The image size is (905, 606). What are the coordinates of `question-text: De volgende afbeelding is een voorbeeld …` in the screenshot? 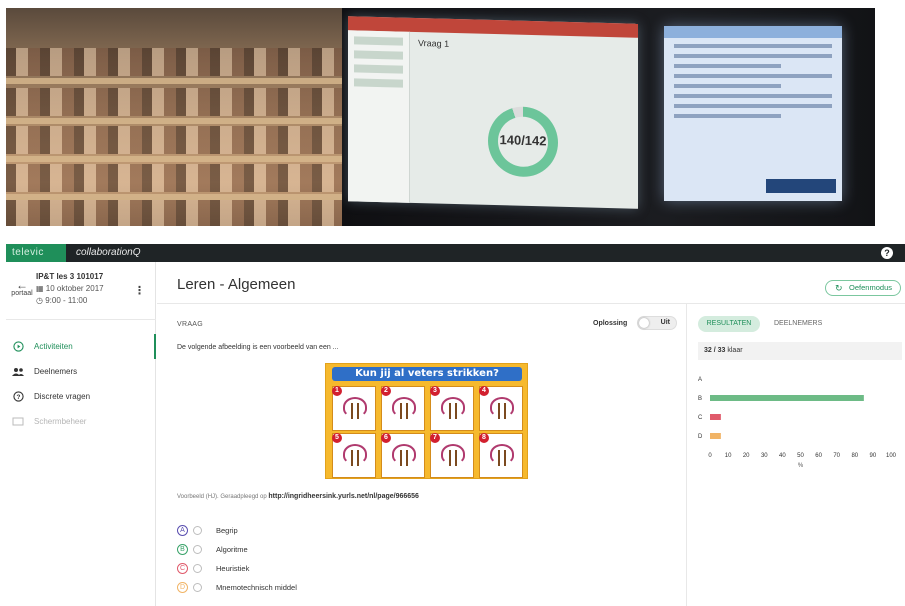 It's located at (258, 347).